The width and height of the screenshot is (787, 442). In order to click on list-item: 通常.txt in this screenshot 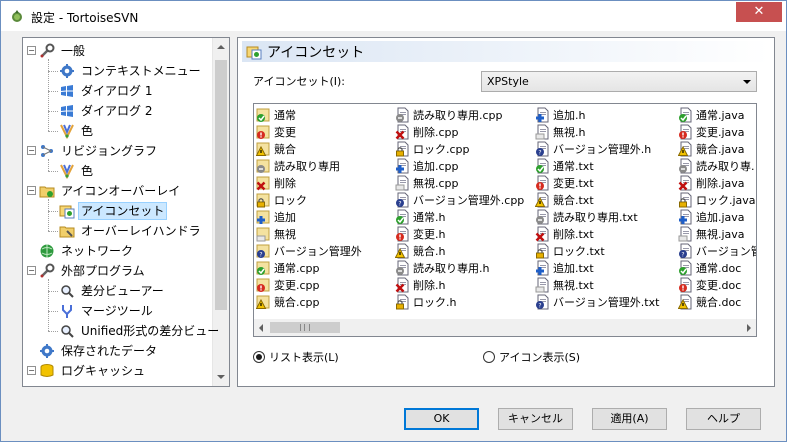, I will do `click(597, 165)`.